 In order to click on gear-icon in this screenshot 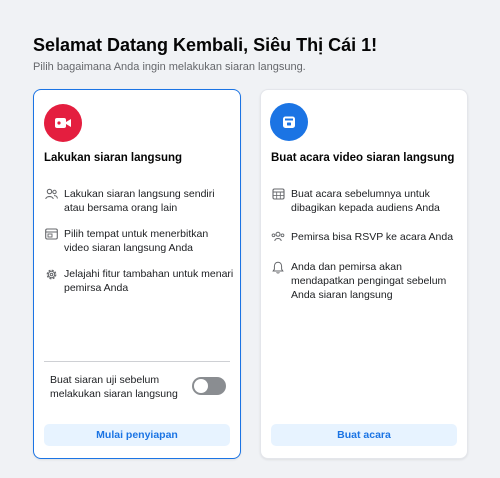, I will do `click(51, 275)`.